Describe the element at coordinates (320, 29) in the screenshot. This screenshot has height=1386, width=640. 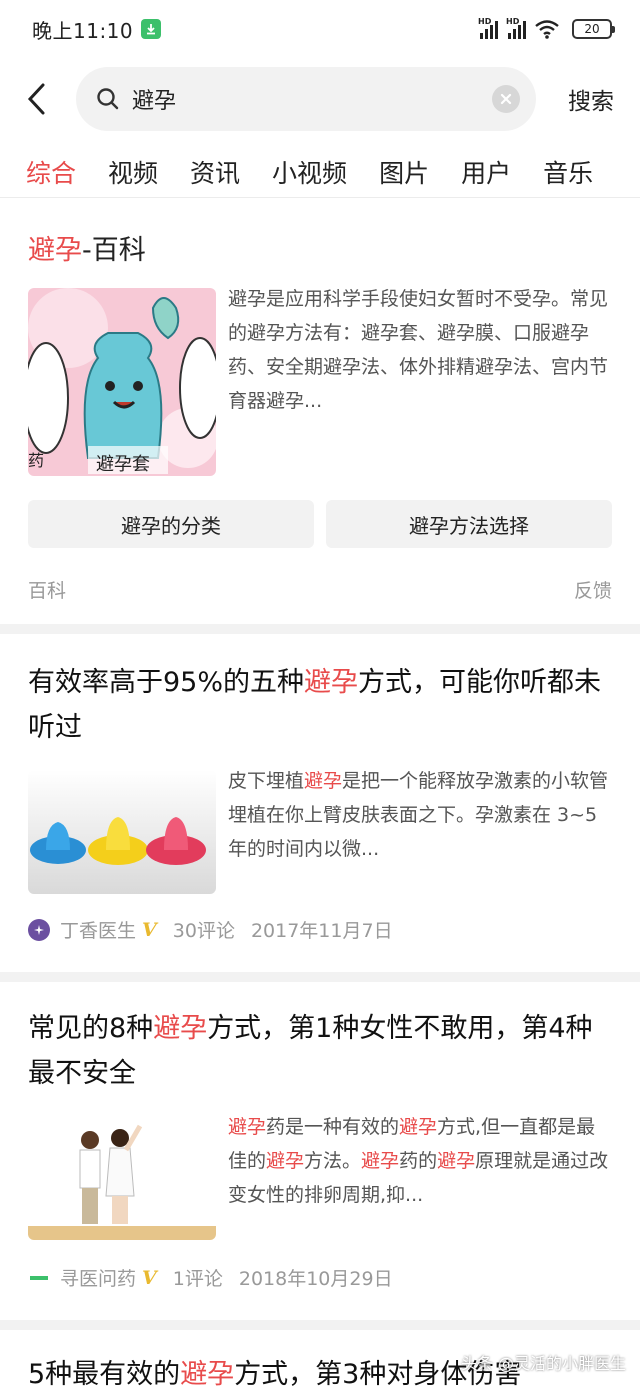
I see `status-bar: 晚上11:10 HD HD 20` at that location.